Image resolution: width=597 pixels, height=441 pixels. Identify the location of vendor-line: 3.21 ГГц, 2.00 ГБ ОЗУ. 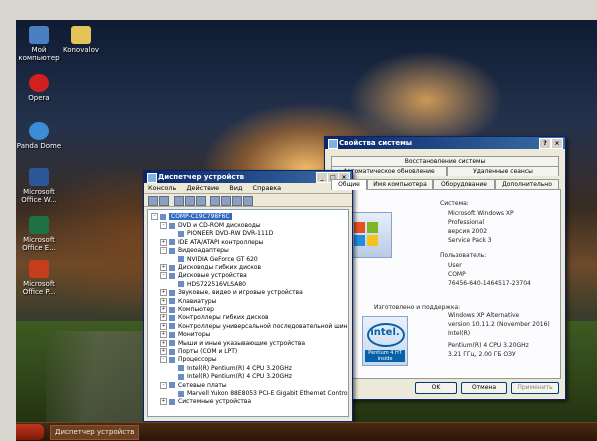
(482, 354).